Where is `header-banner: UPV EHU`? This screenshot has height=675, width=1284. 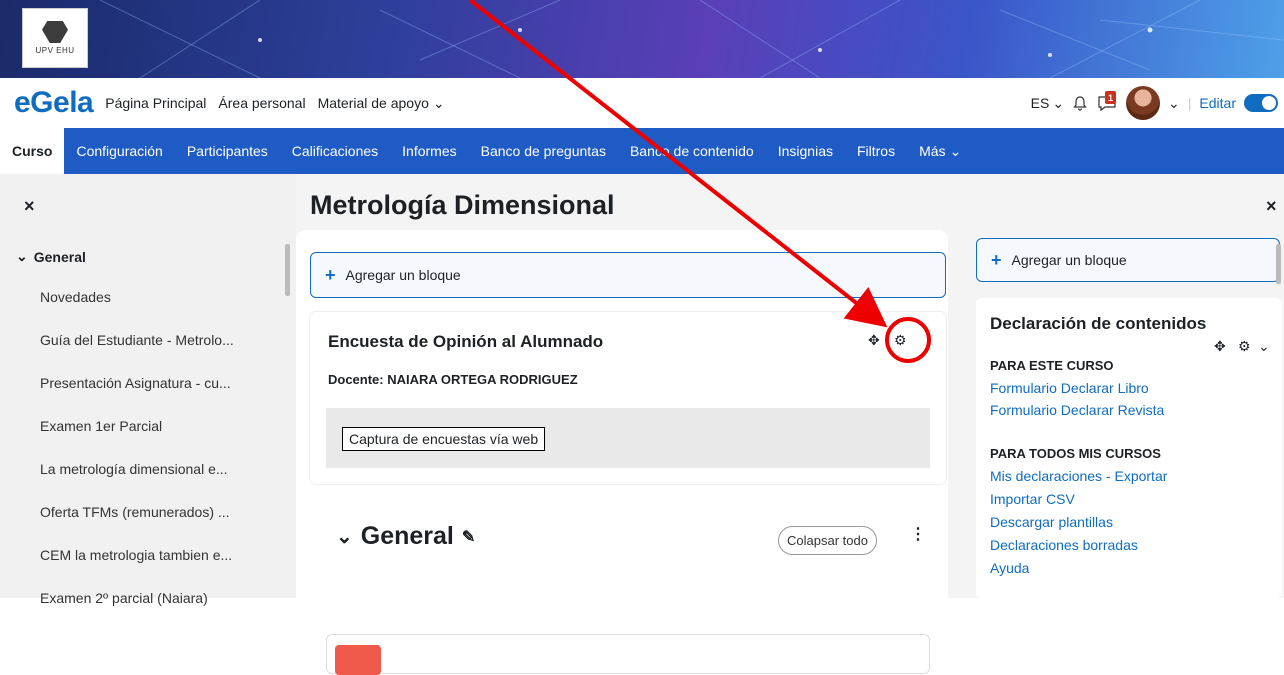
header-banner: UPV EHU is located at coordinates (642, 39).